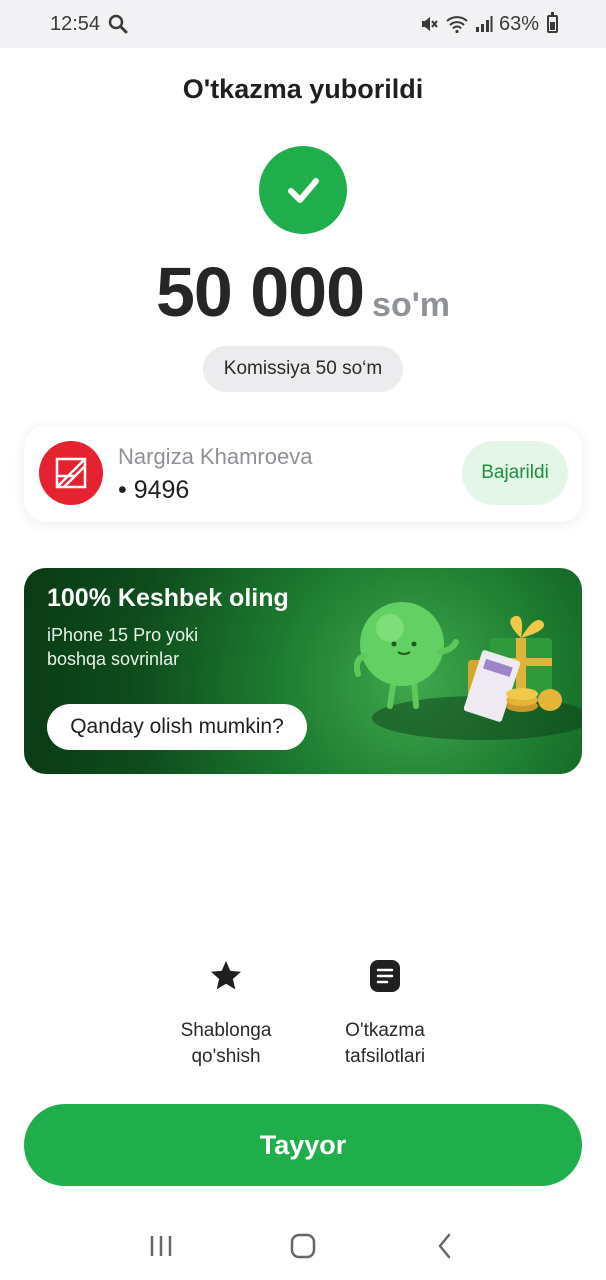  What do you see at coordinates (123, 647) in the screenshot?
I see `promo-subtitle: iPhone 15 Pro yoki boshqa sovrinlar` at bounding box center [123, 647].